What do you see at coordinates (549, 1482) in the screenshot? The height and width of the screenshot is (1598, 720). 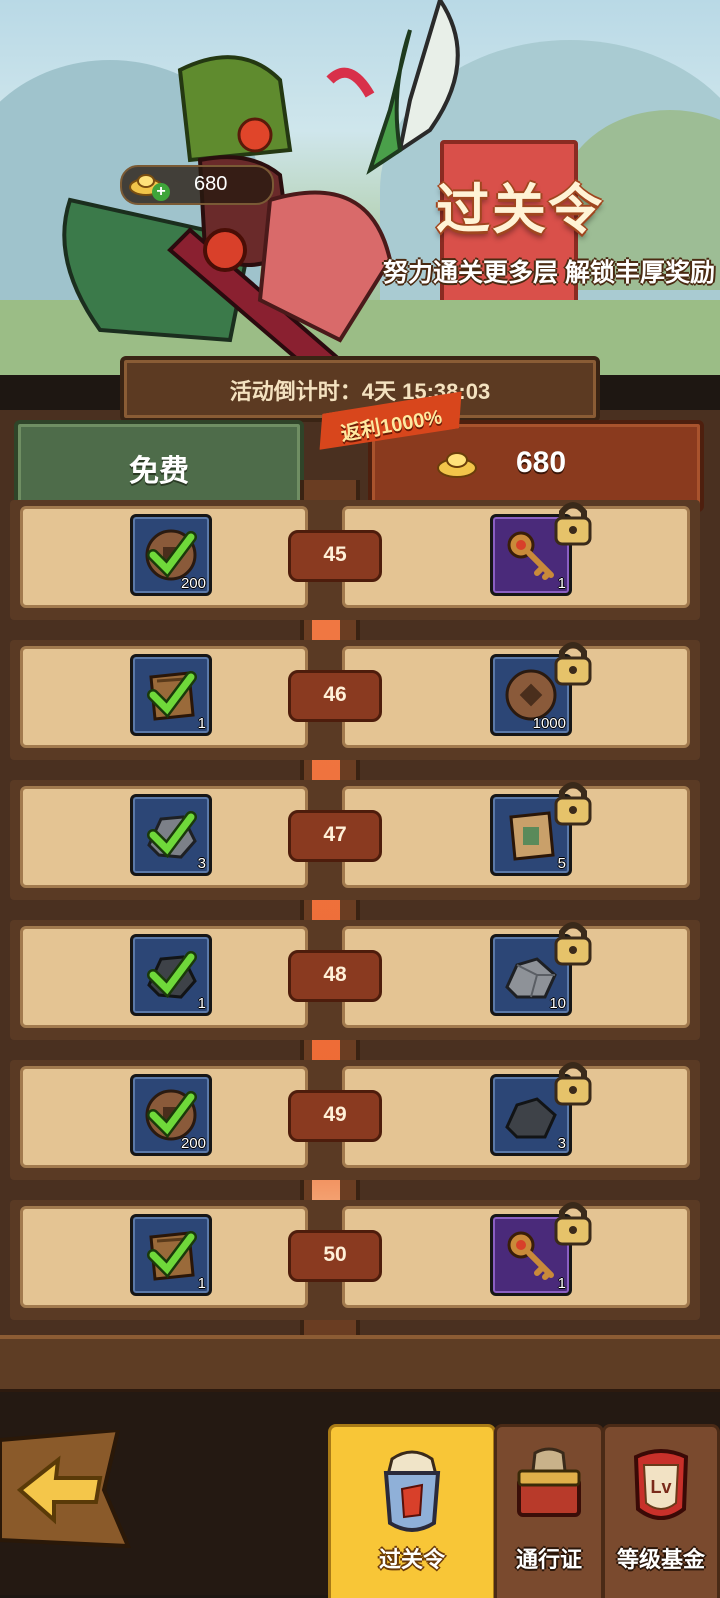 I see `treasure-chest-icon` at bounding box center [549, 1482].